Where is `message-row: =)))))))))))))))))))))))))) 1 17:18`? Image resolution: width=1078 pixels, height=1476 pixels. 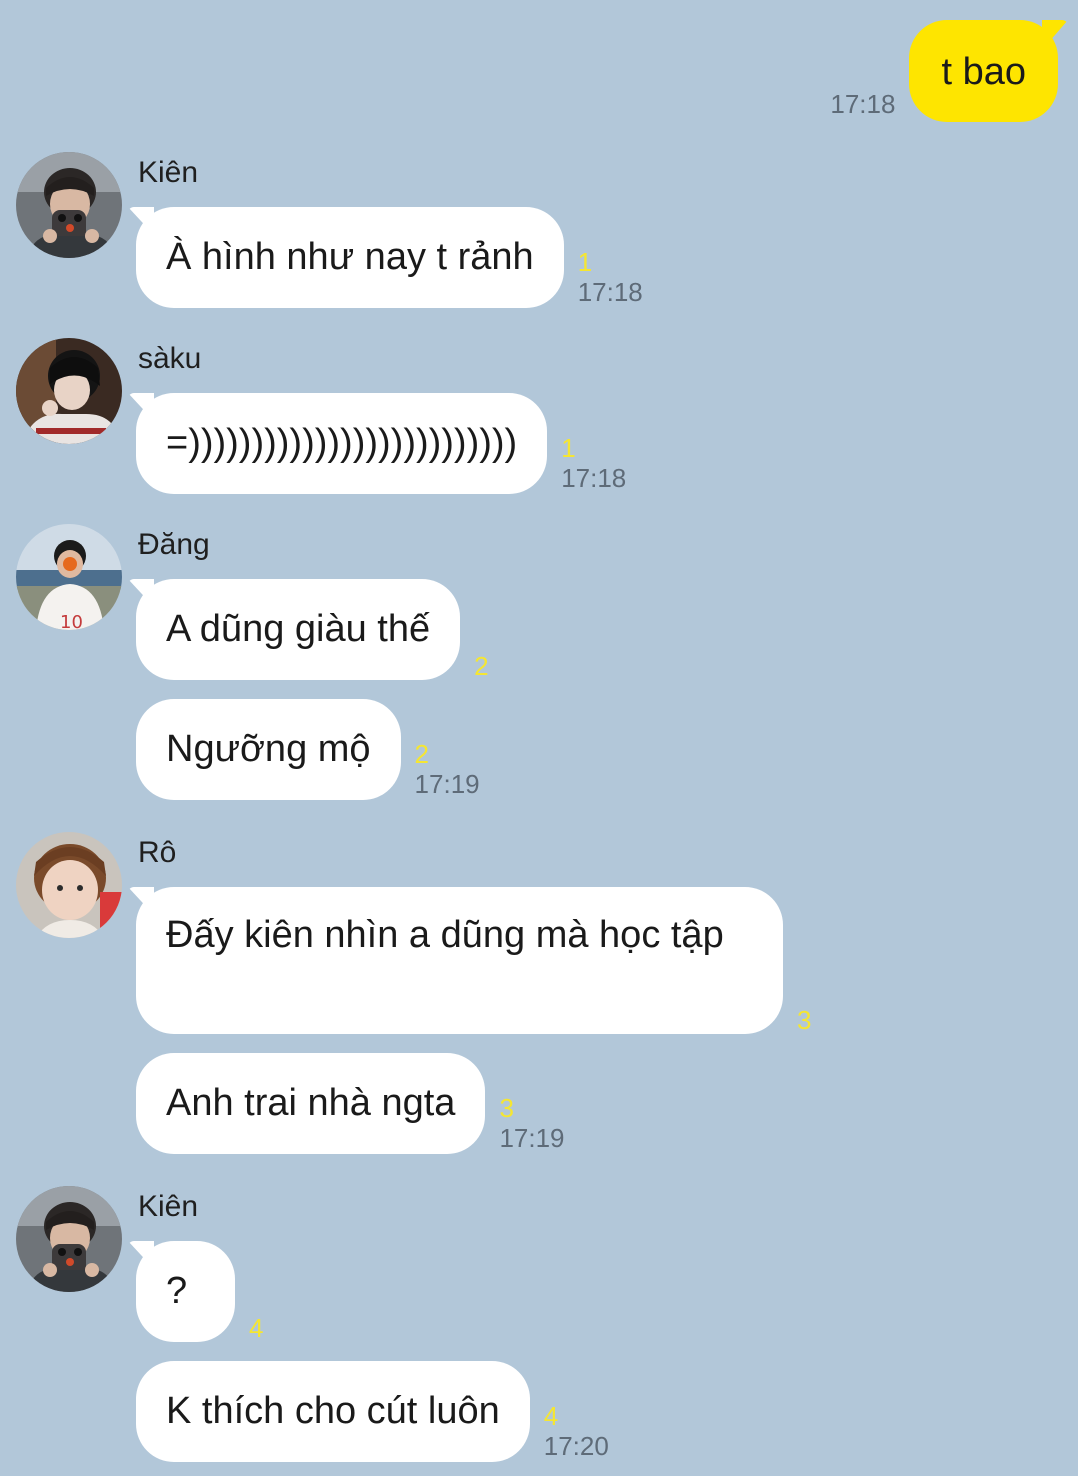
message-row: =)))))))))))))))))))))))))) 1 17:18 is located at coordinates (381, 443).